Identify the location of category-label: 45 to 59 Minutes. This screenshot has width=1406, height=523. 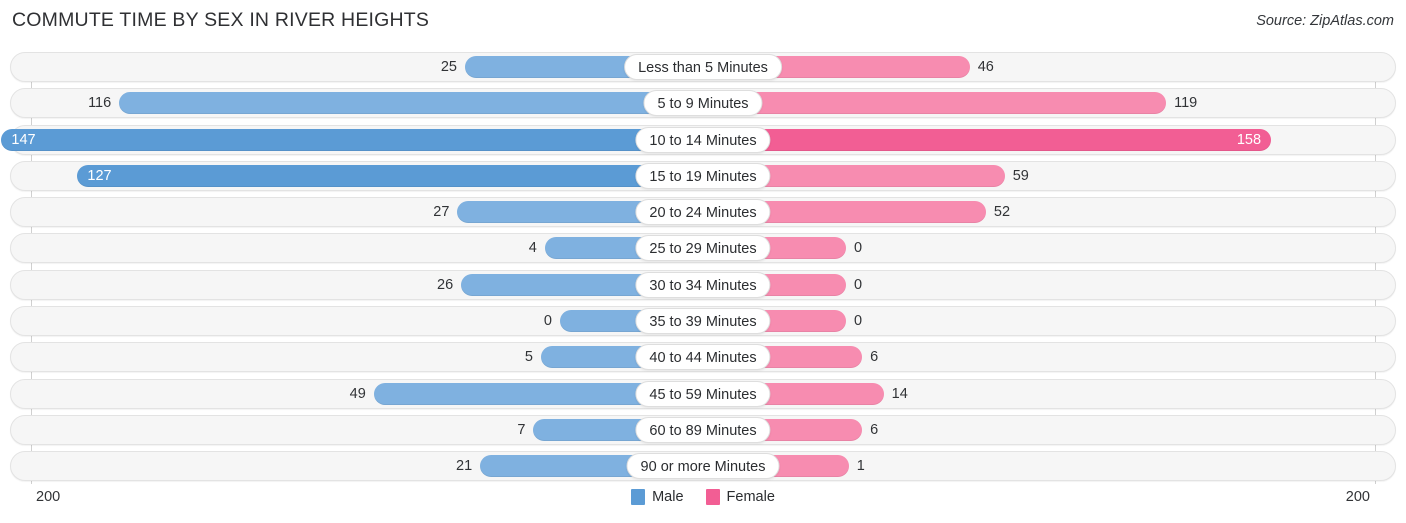
(703, 393).